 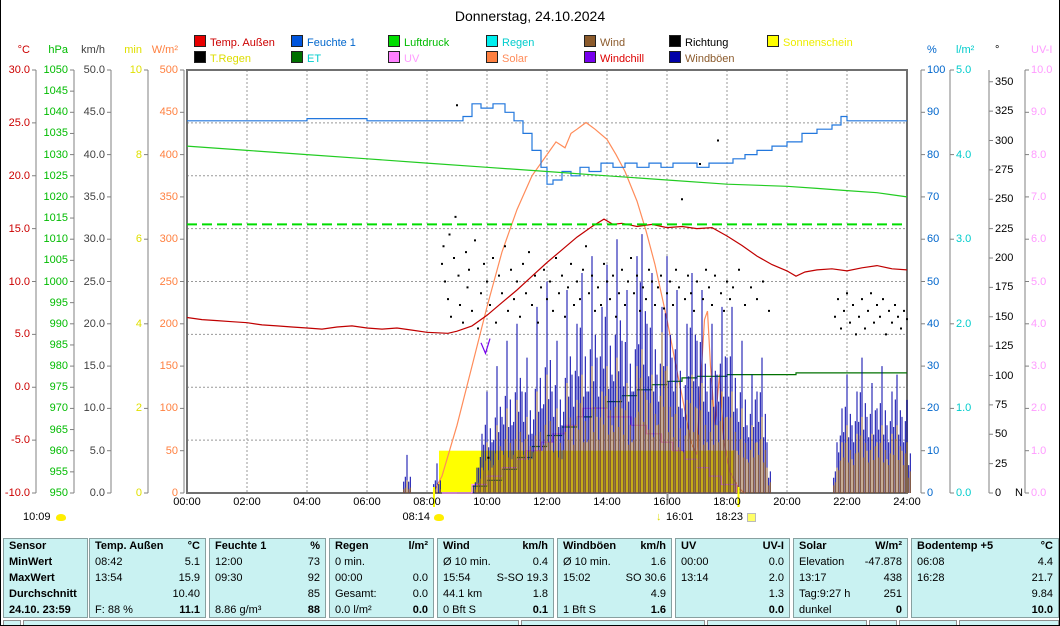 I want to click on table-cell-value: 10.0, so click(x=1042, y=610).